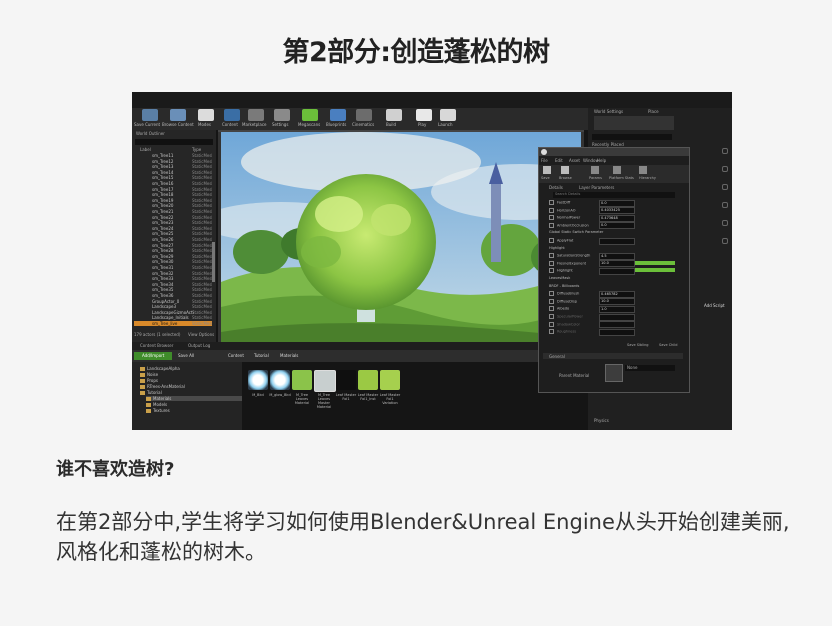 This screenshot has width=832, height=626. What do you see at coordinates (232, 115) in the screenshot?
I see `content-icon` at bounding box center [232, 115].